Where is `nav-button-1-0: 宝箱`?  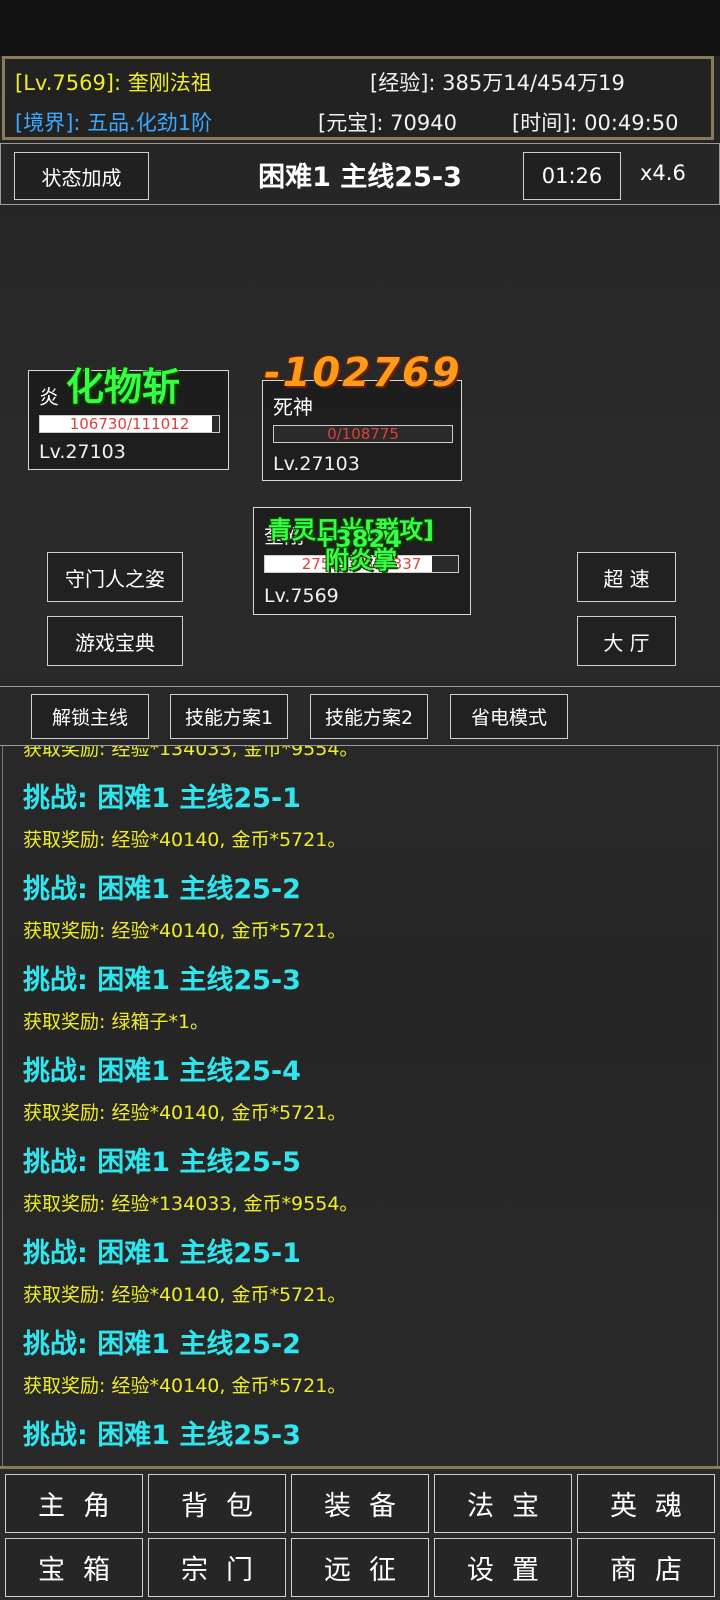 nav-button-1-0: 宝箱 is located at coordinates (74, 1567).